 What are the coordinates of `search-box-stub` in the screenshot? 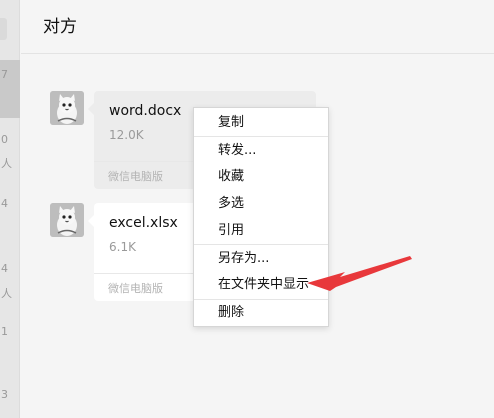 It's located at (3, 29).